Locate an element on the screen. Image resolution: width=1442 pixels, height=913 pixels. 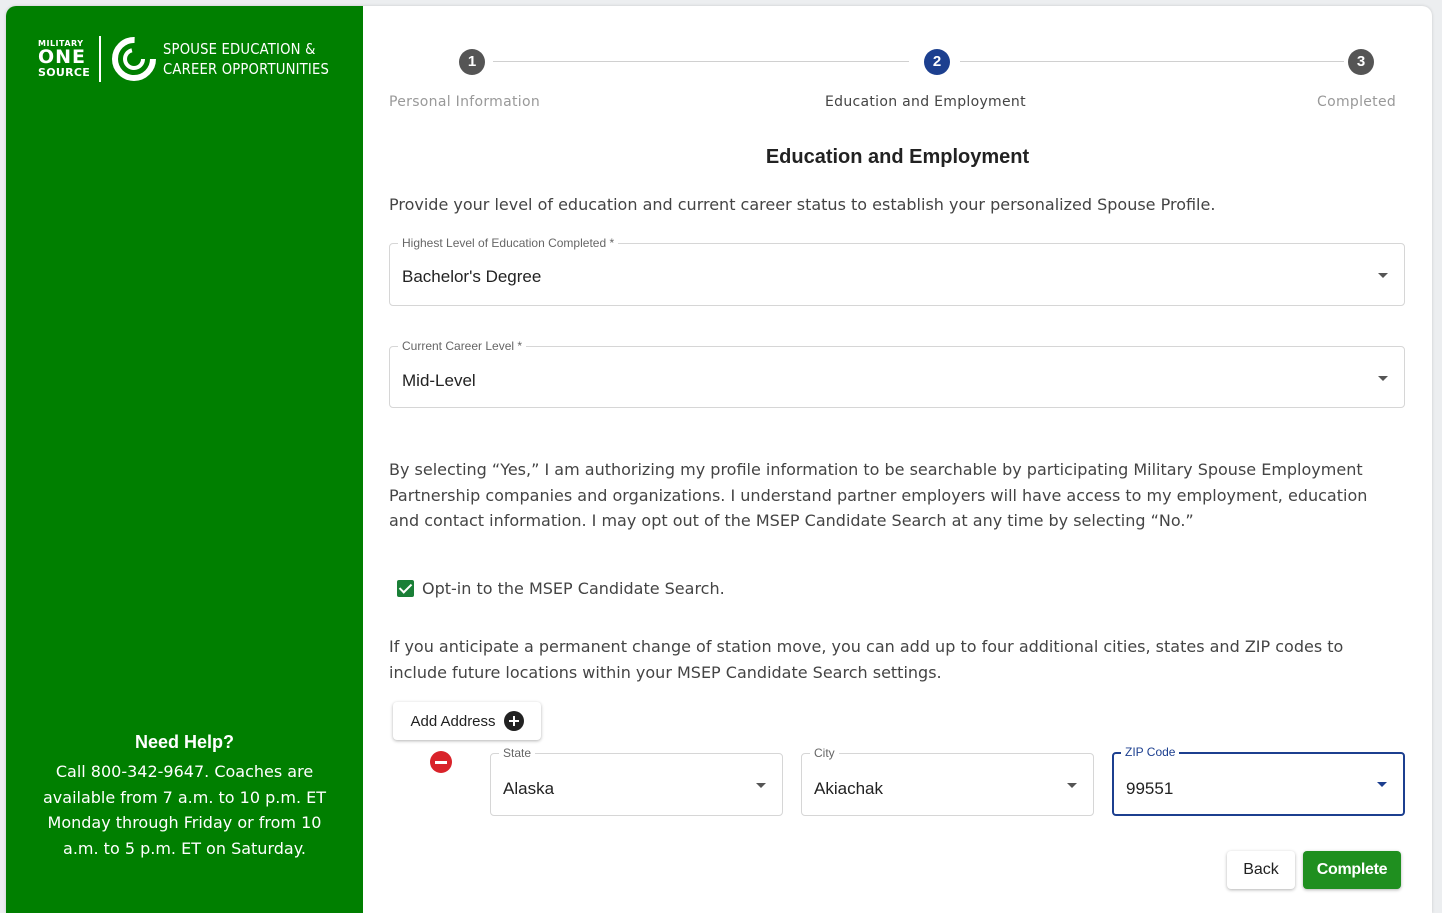
city-value: Akiachak is located at coordinates (848, 788).